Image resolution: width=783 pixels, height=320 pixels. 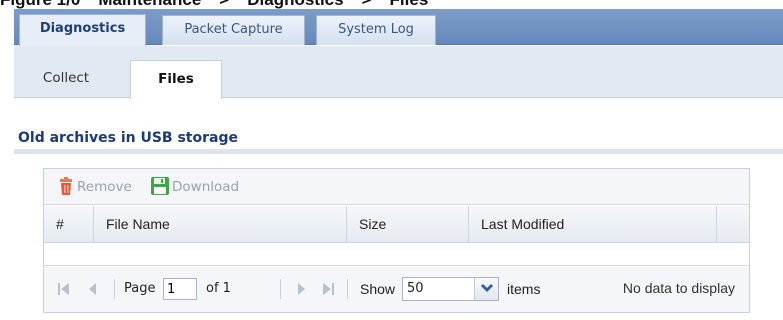 What do you see at coordinates (733, 224) in the screenshot?
I see `column-header-spacer` at bounding box center [733, 224].